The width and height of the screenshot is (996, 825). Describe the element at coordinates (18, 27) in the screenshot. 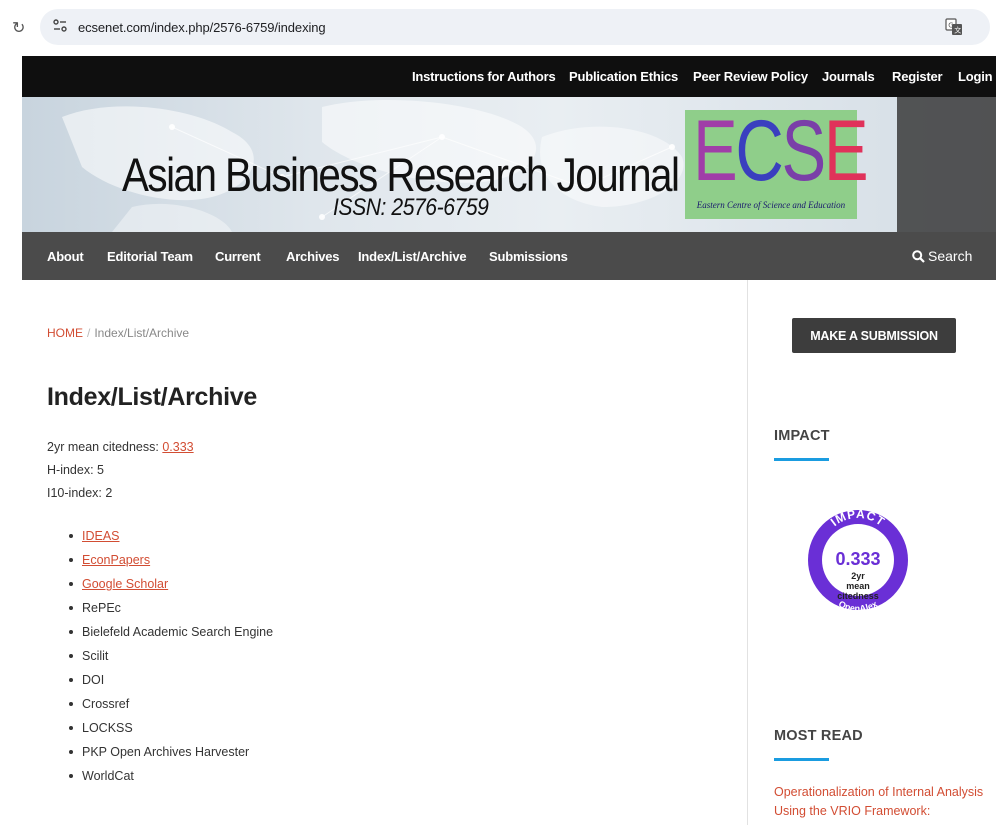

I see `reload-icon: ↻` at that location.